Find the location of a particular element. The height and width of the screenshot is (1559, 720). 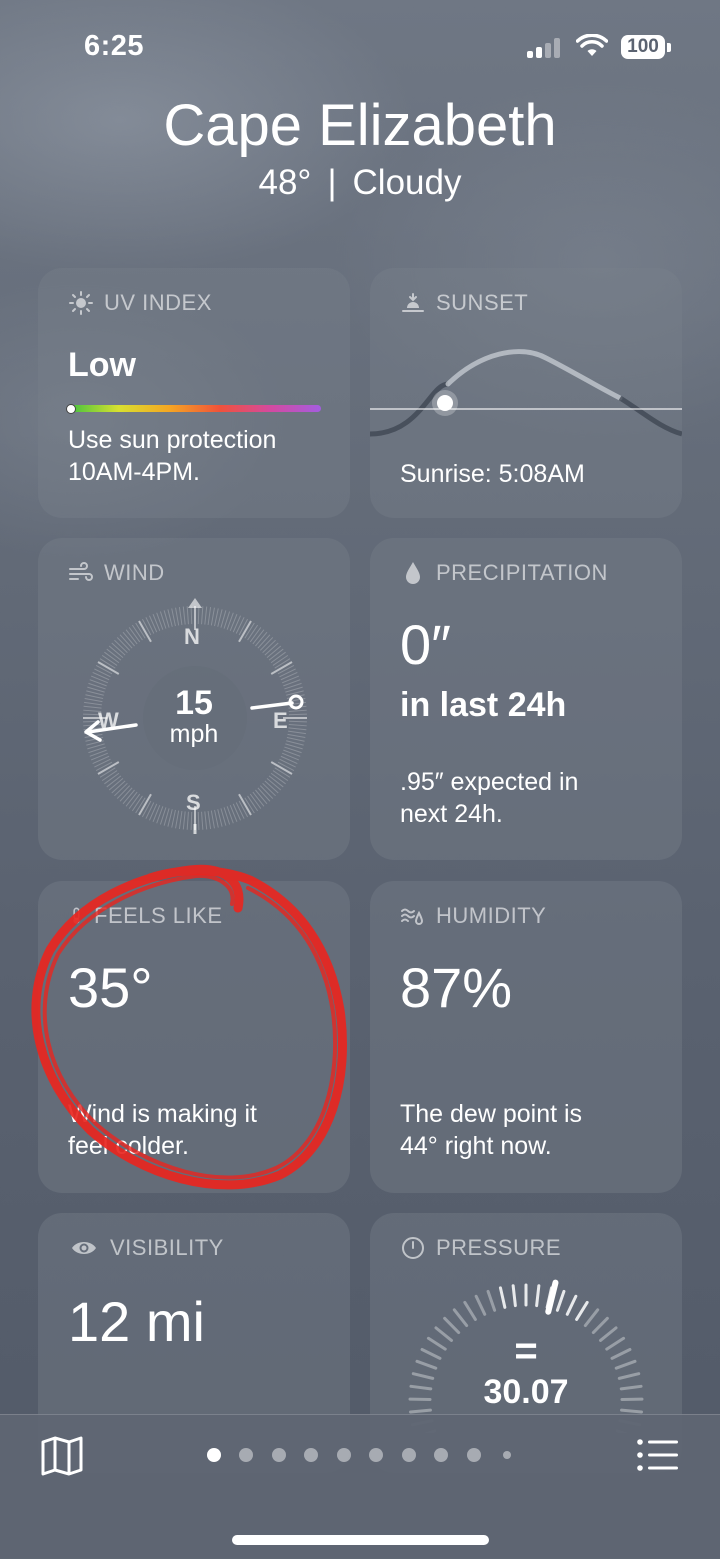

list-icon is located at coordinates (658, 1455).